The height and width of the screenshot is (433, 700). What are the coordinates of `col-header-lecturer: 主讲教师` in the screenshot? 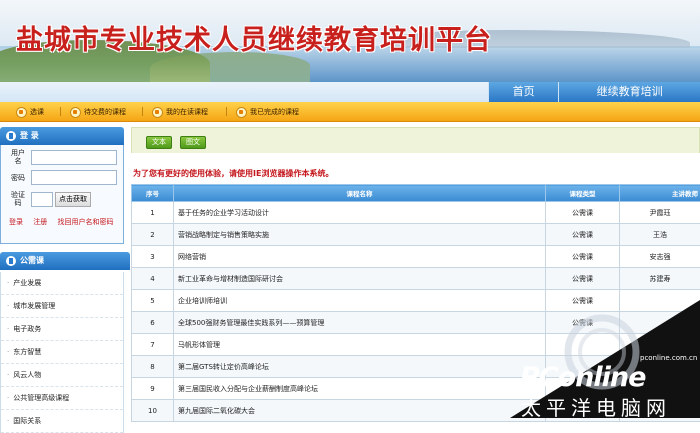 It's located at (660, 193).